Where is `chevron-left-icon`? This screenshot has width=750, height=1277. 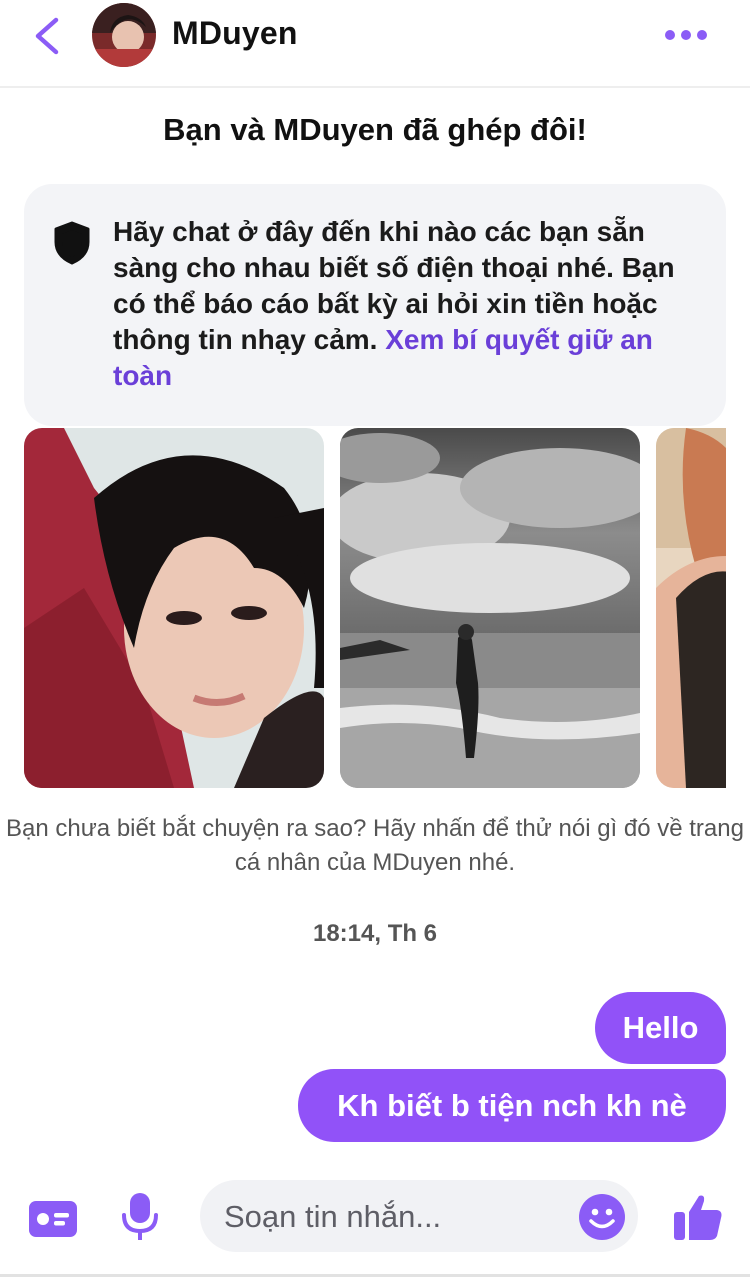 chevron-left-icon is located at coordinates (48, 36).